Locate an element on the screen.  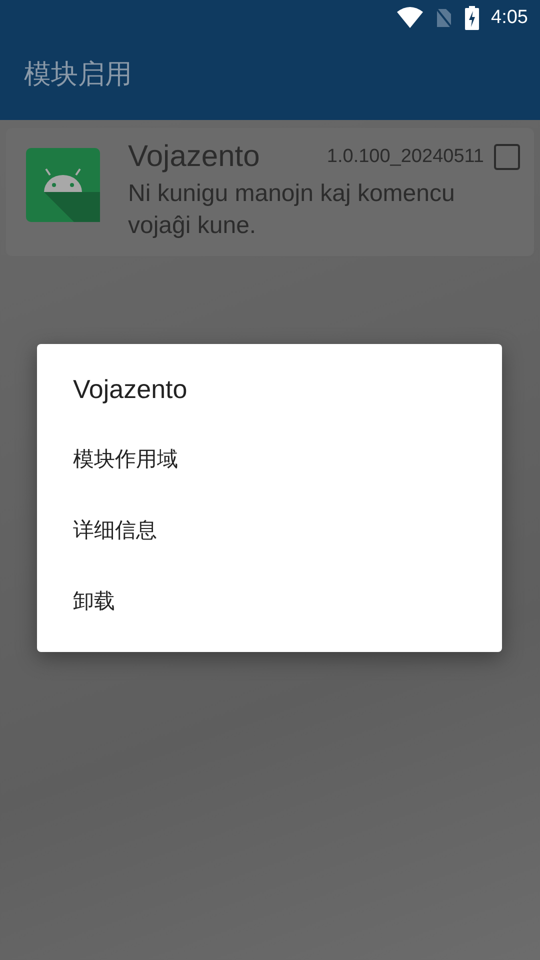
module-description: Ni kunigu manojn kaj komencu vojaĝi kune. is located at coordinates (292, 210).